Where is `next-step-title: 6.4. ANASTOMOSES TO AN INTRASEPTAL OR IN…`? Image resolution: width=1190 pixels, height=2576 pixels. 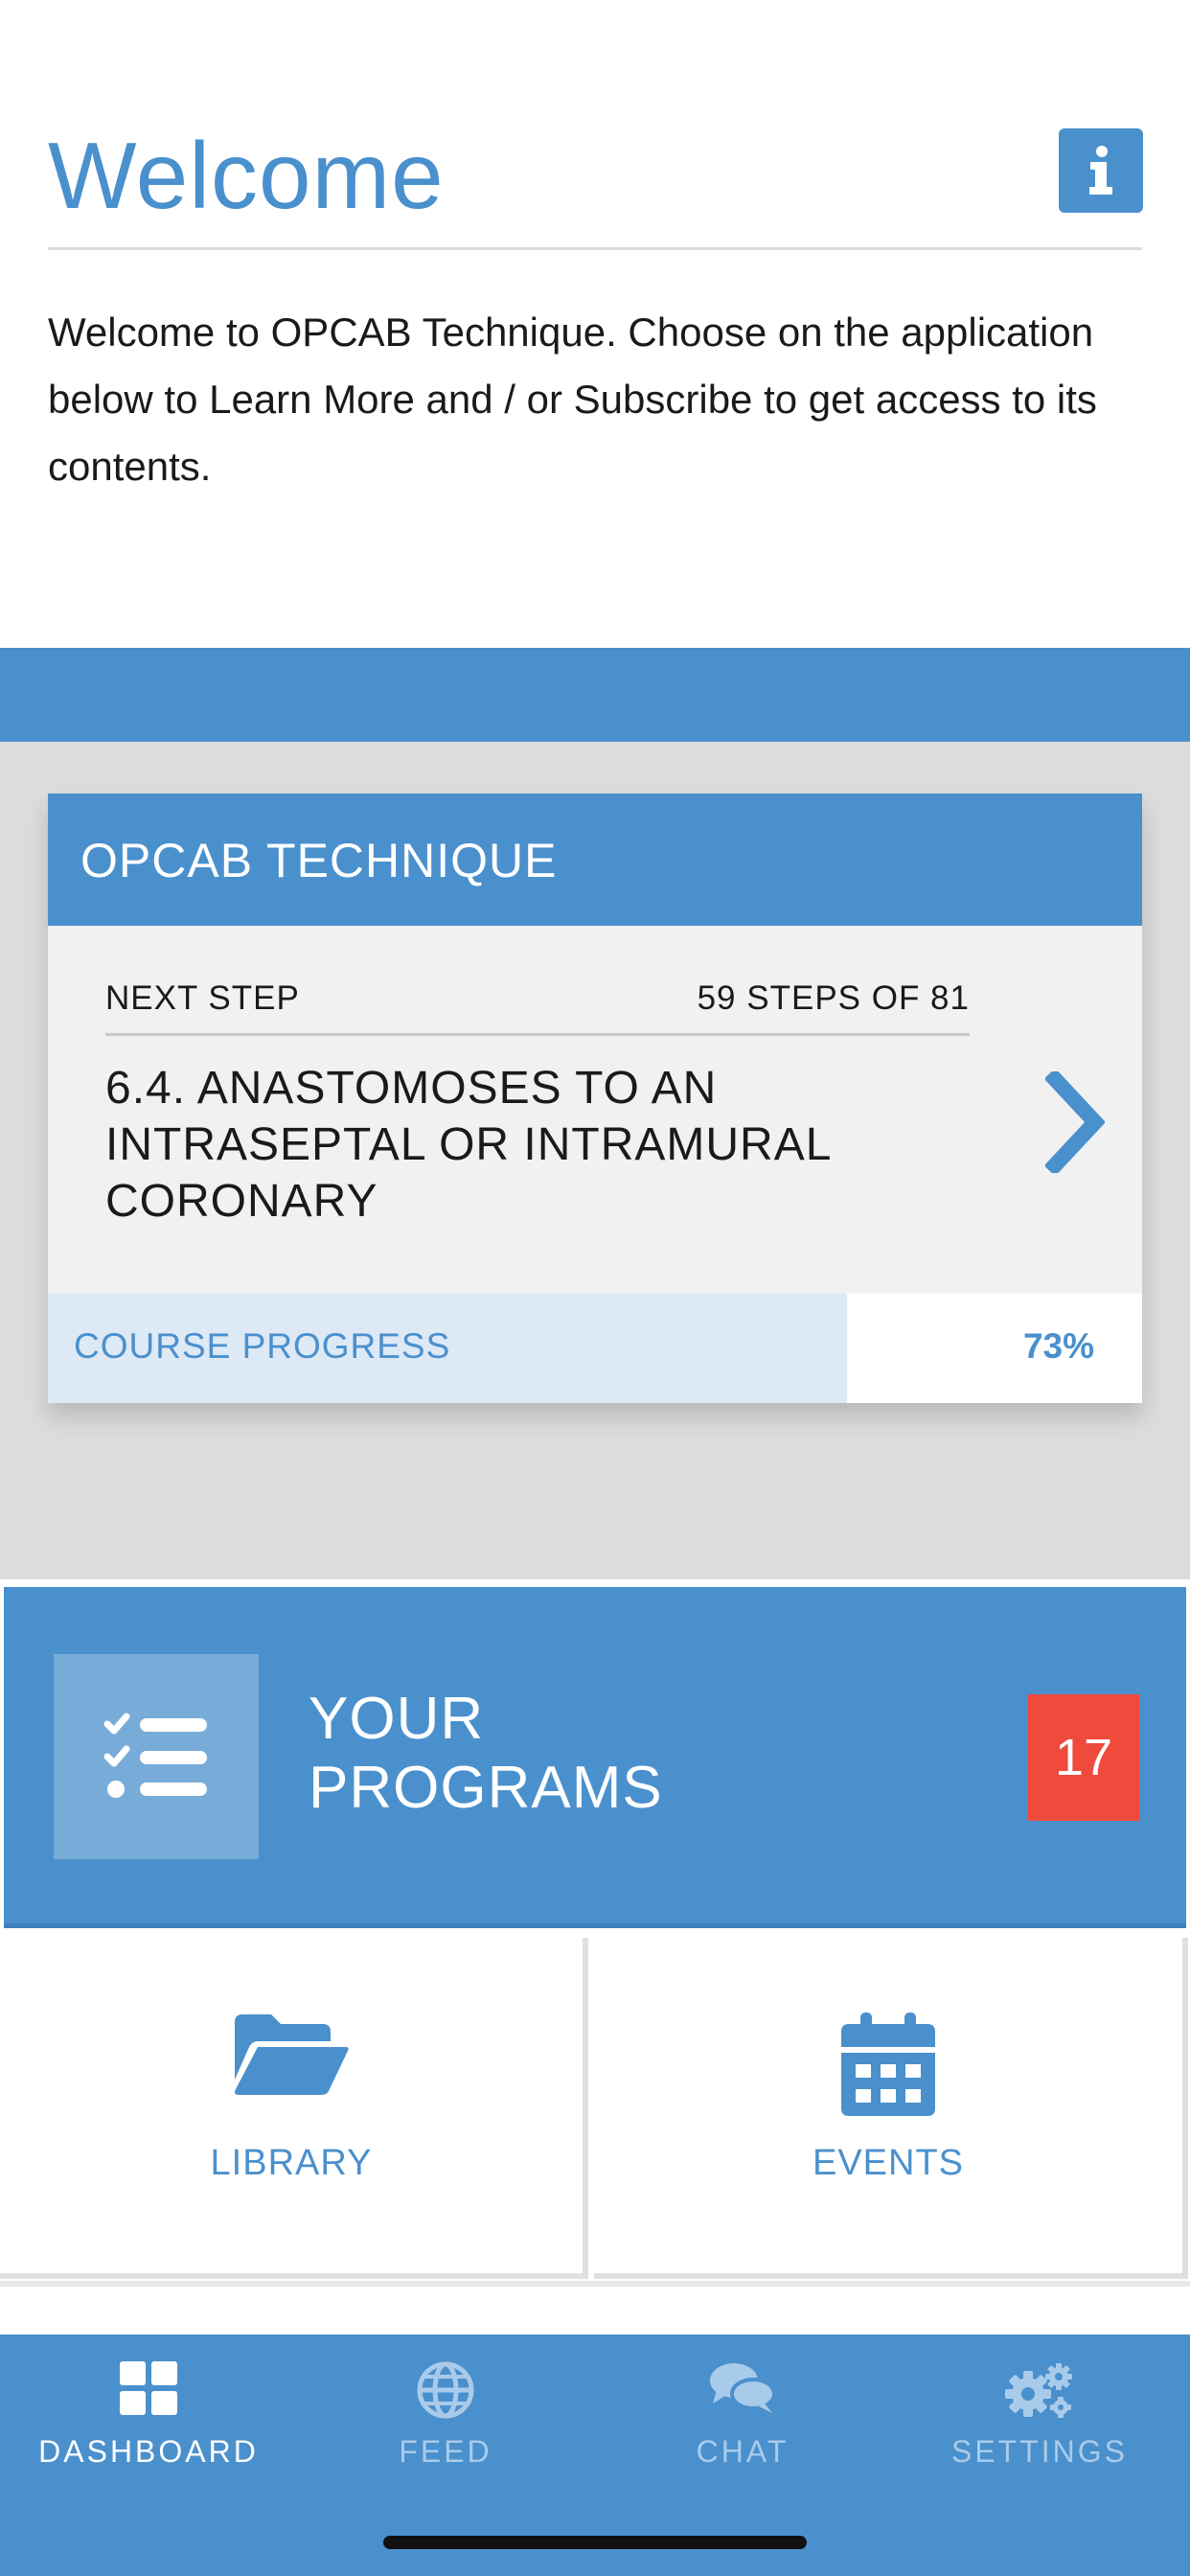 next-step-title: 6.4. ANASTOMOSES TO AN INTRASEPTAL OR IN… is located at coordinates (468, 1145).